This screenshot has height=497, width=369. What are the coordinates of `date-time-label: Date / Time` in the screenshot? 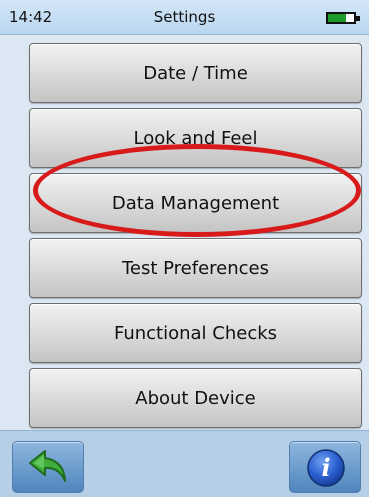 It's located at (195, 73).